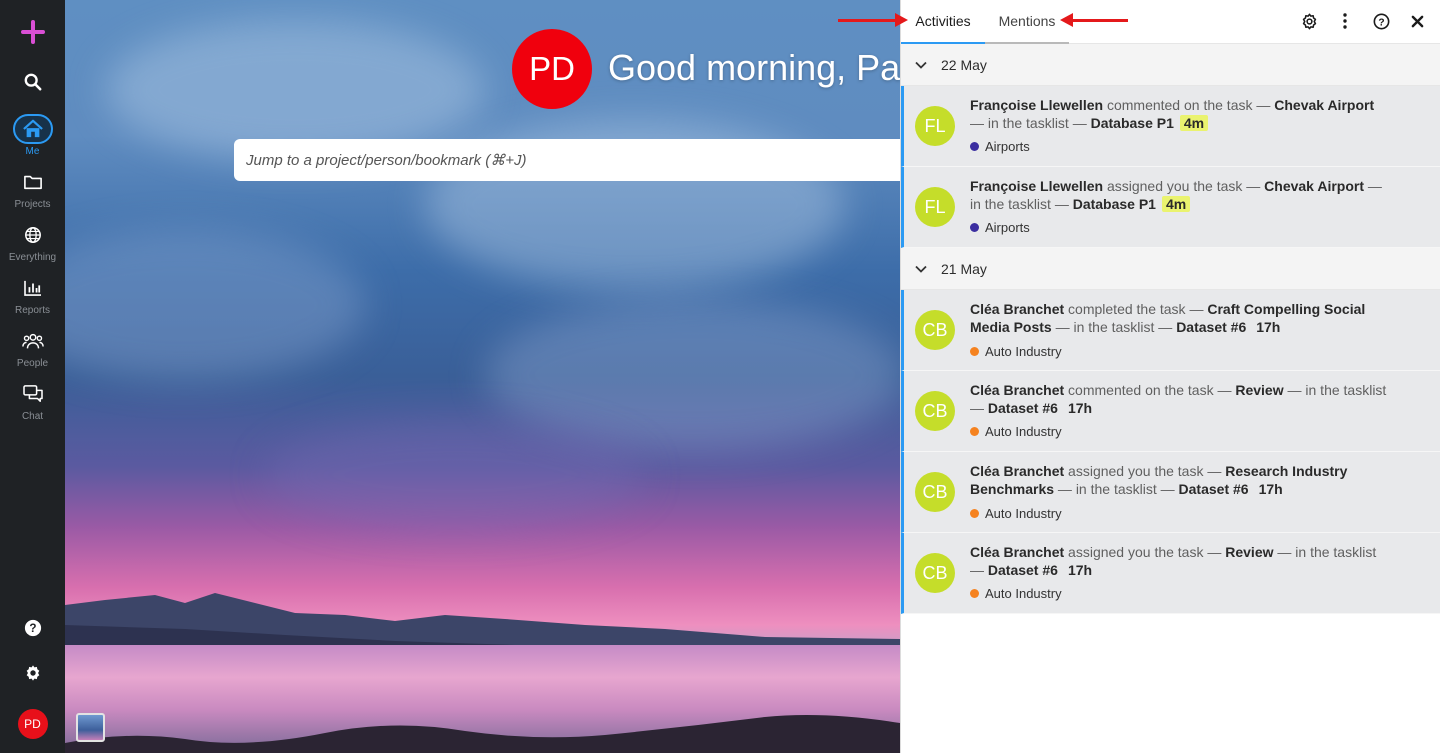 The image size is (1440, 753). Describe the element at coordinates (32, 204) in the screenshot. I see `sidebar-item-label: Projects` at that location.